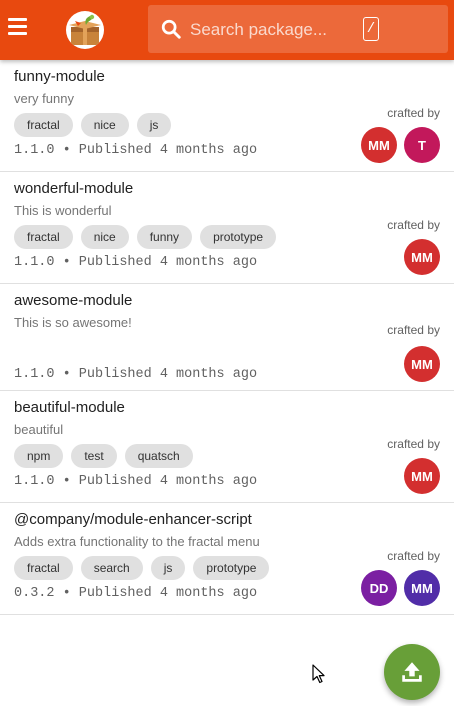 The image size is (454, 706). What do you see at coordinates (371, 29) in the screenshot?
I see `search-shortcut-hint: /` at bounding box center [371, 29].